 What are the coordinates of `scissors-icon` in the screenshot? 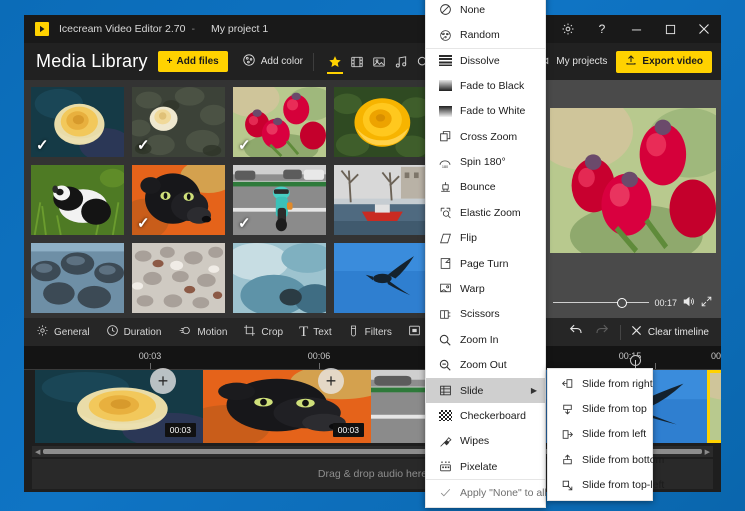 It's located at (445, 314).